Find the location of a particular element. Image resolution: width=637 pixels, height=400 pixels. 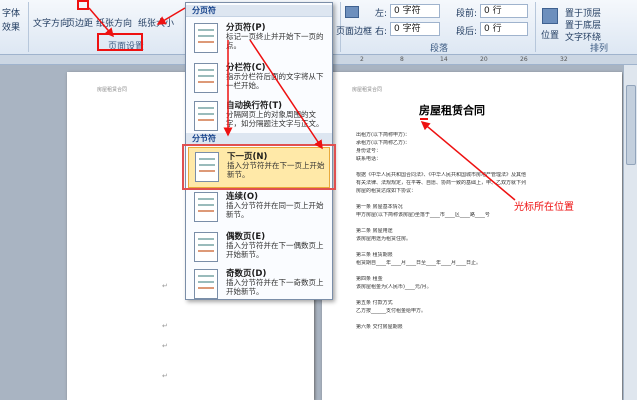

arrow-to-page is located at coordinates (286, 94).